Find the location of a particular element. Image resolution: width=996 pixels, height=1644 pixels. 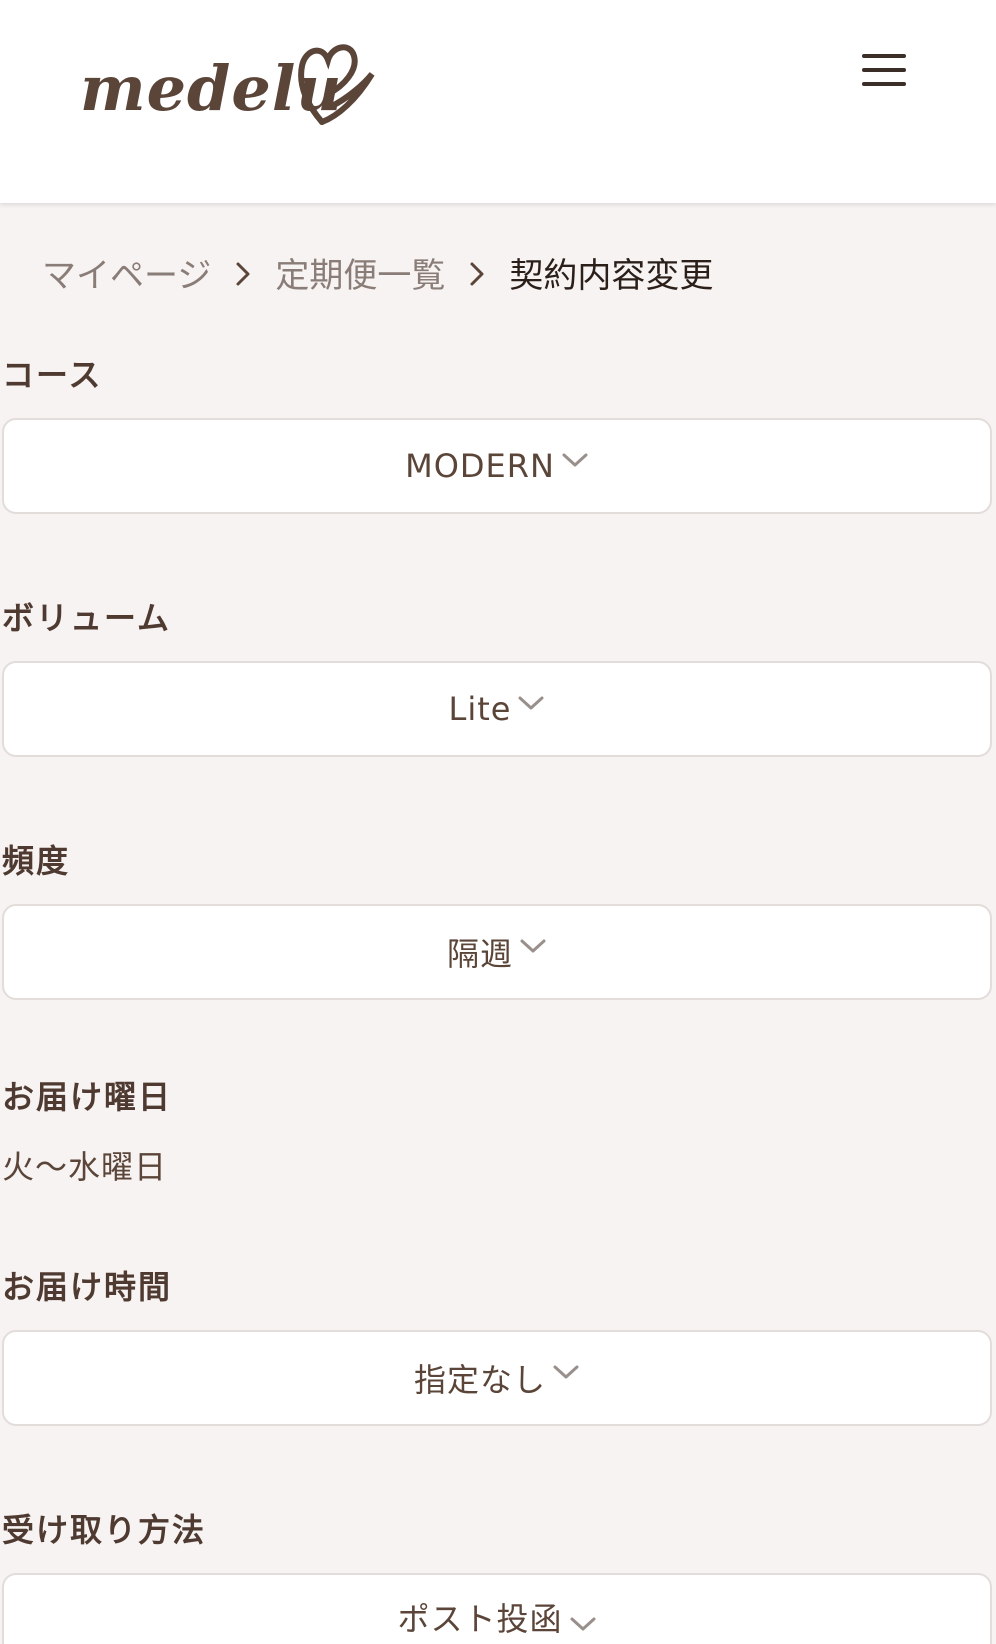

receive-method-select: ポスト投函 is located at coordinates (497, 1608).